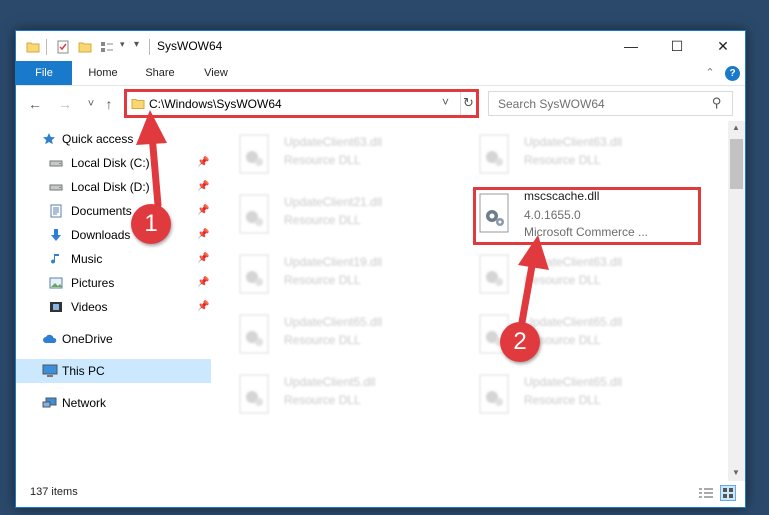 The height and width of the screenshot is (515, 769). Describe the element at coordinates (333, 262) in the screenshot. I see `file-name: UpdateClient19.dll` at that location.